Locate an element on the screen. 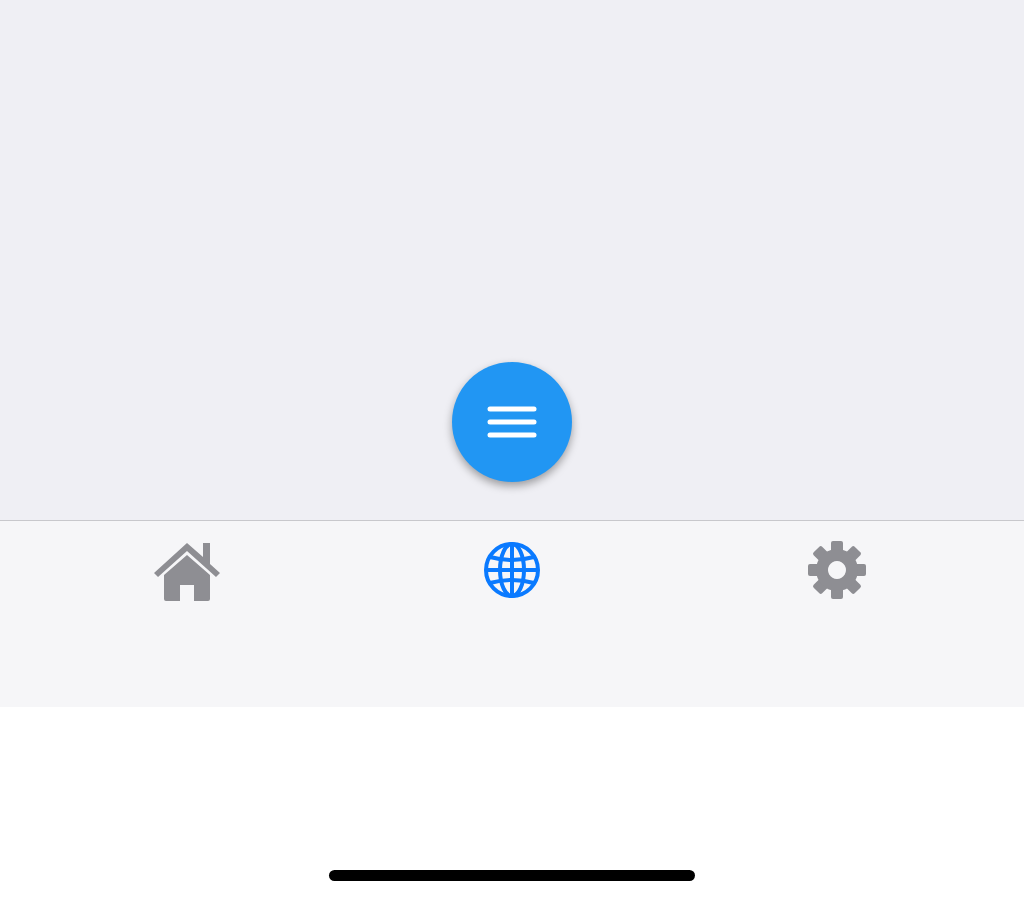  menu-button is located at coordinates (512, 422).